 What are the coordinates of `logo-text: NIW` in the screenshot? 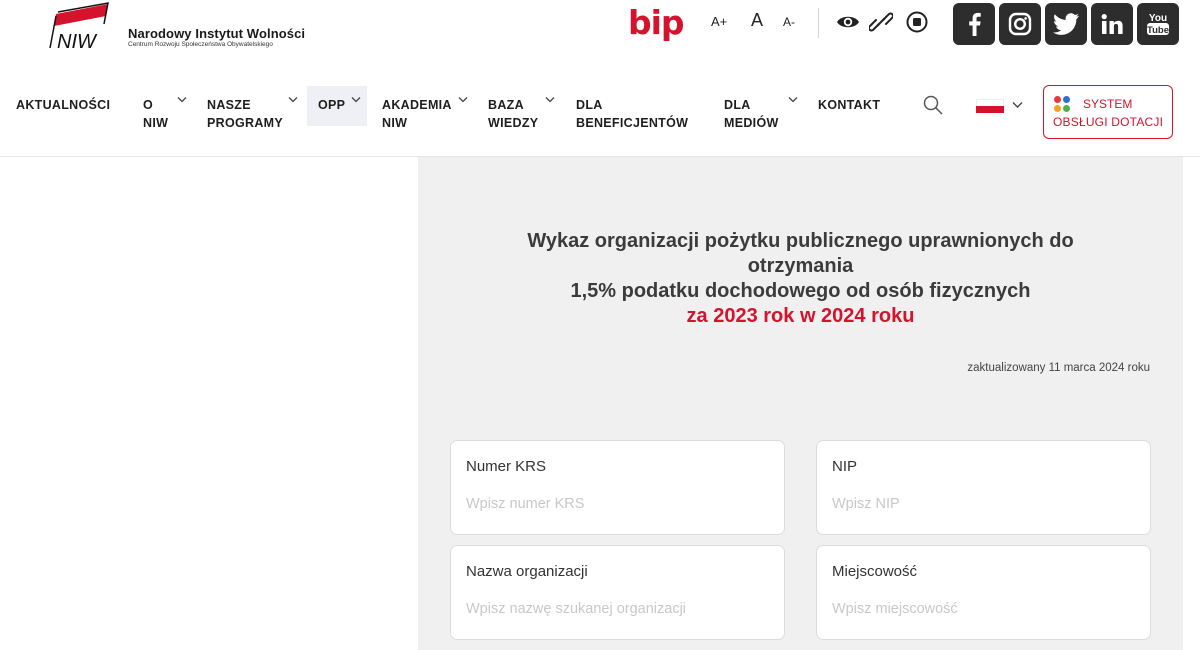 It's located at (77, 42).